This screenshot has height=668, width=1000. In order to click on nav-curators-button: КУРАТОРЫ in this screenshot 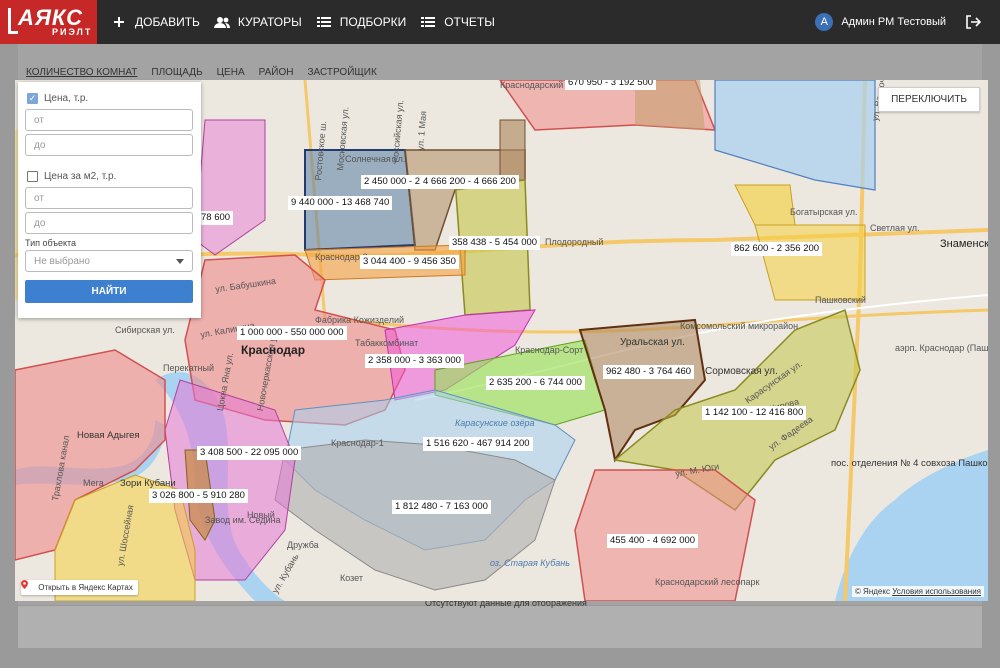, I will do `click(257, 22)`.